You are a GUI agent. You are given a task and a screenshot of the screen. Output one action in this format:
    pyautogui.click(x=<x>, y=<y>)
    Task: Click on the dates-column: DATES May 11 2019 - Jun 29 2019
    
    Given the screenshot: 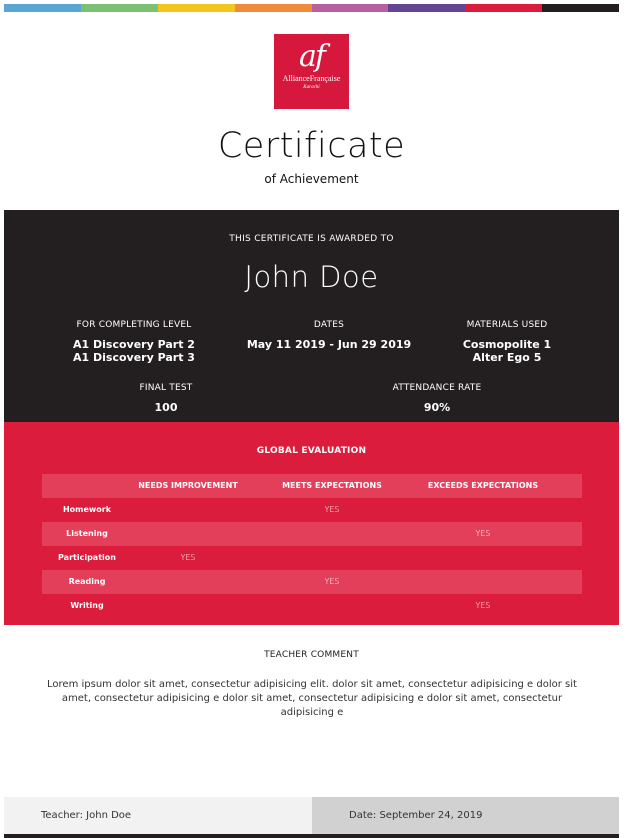 What is the action you would take?
    pyautogui.click(x=329, y=335)
    